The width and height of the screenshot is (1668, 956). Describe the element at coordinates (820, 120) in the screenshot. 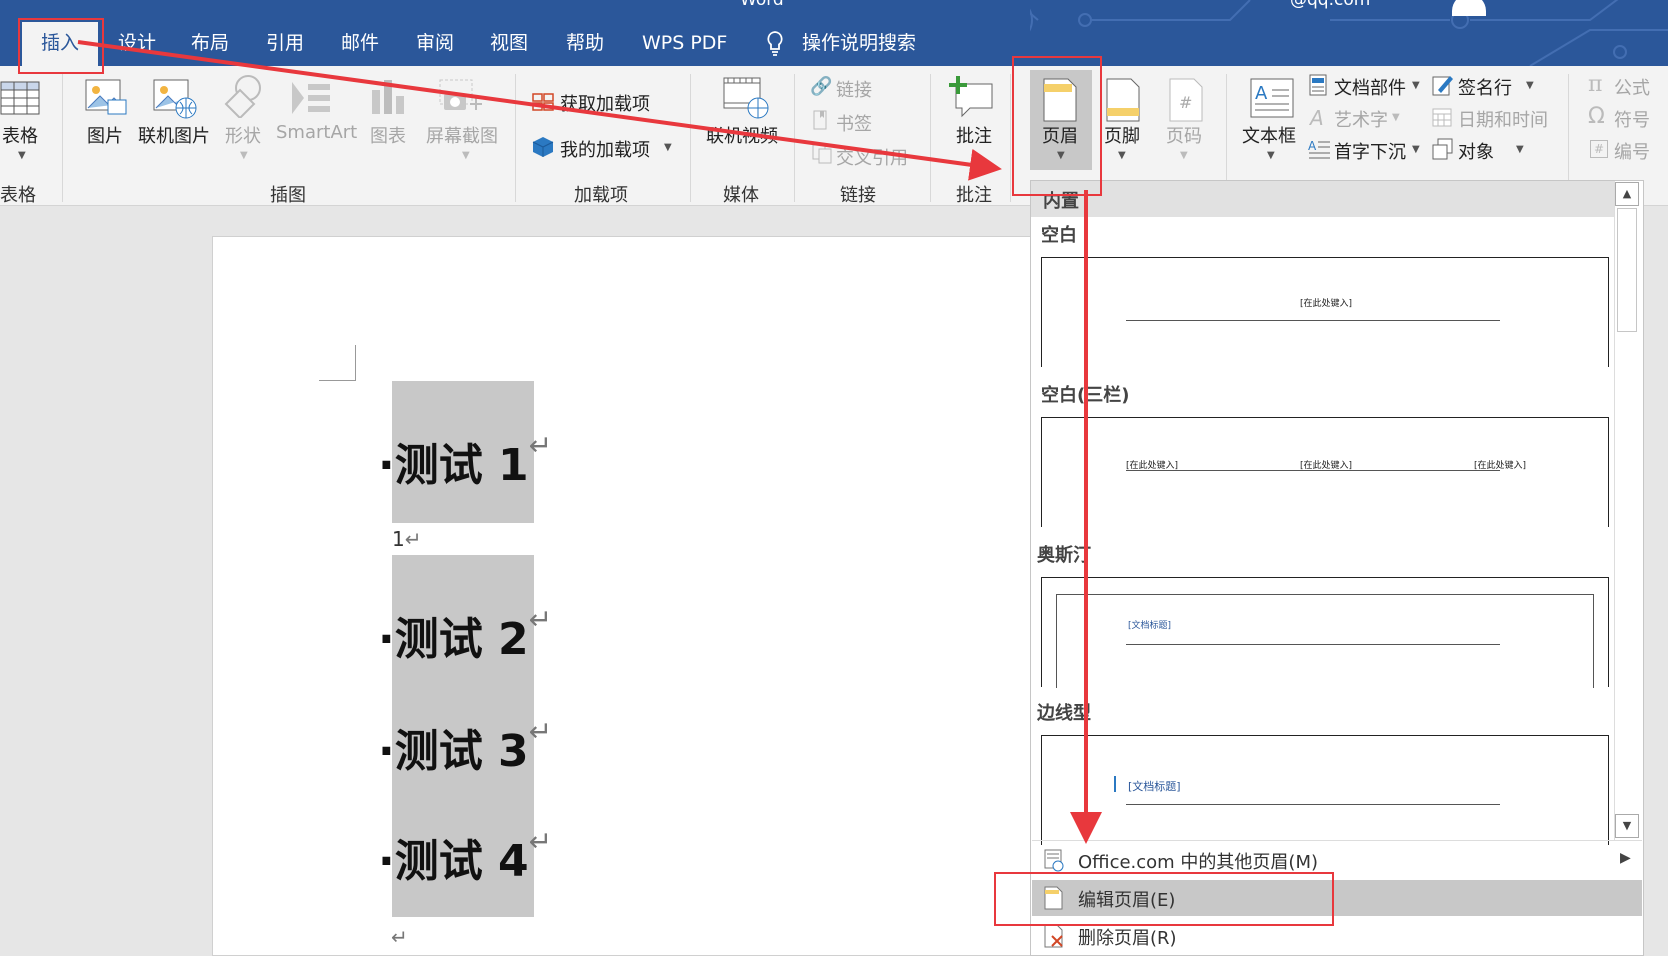

I see `bookmark-icon` at that location.